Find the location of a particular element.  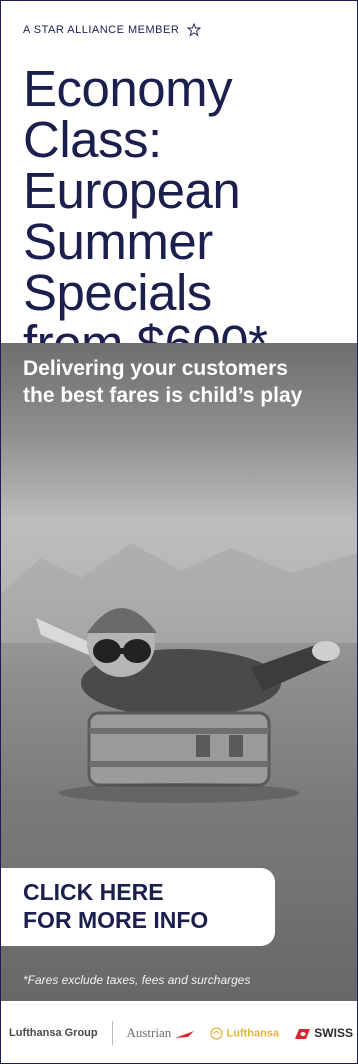

cta-line: CLICK HERE is located at coordinates (93, 892).